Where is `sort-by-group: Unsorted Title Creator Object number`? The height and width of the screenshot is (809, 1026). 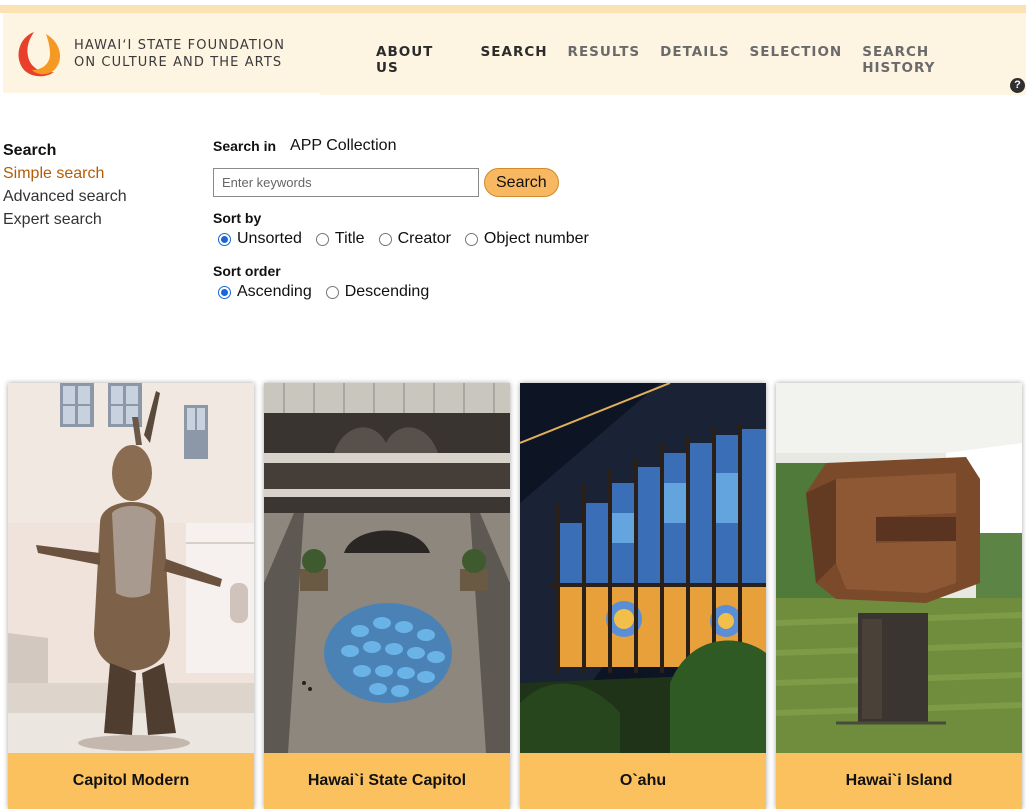
sort-by-group: Unsorted Title Creator Object number is located at coordinates (405, 239).